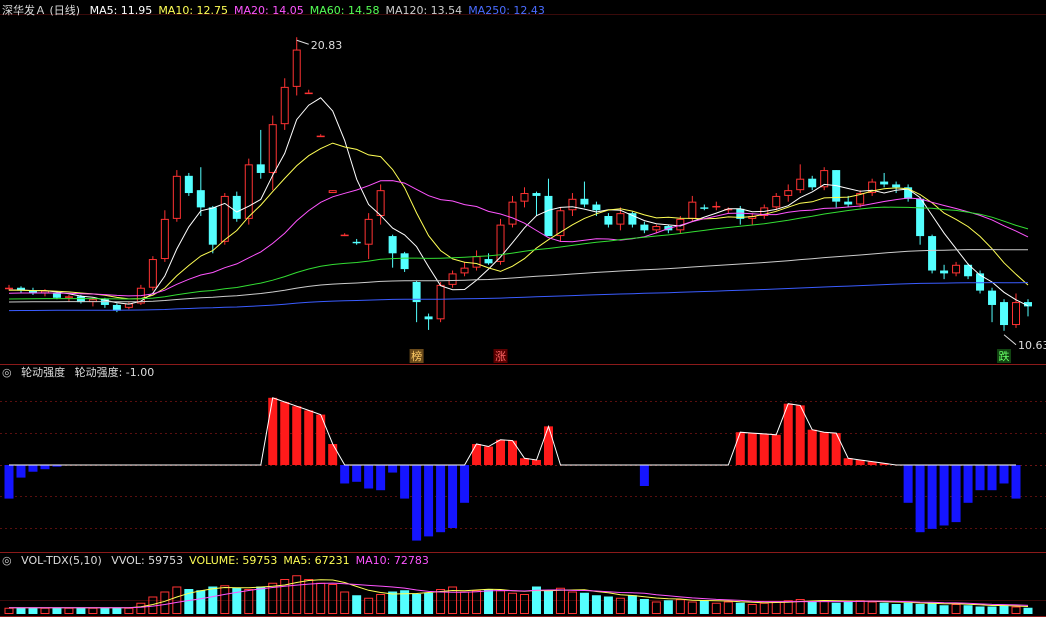  Describe the element at coordinates (193, 10) in the screenshot. I see `legend-item-1: MA10: 12.75` at that location.